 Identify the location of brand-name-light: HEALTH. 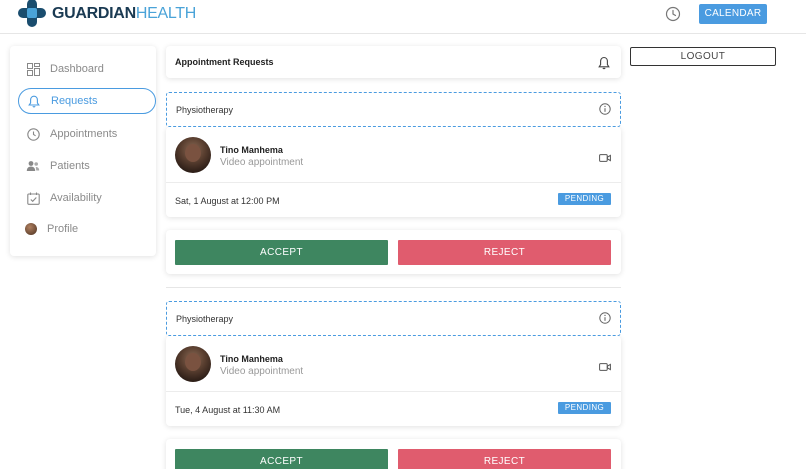
(165, 13).